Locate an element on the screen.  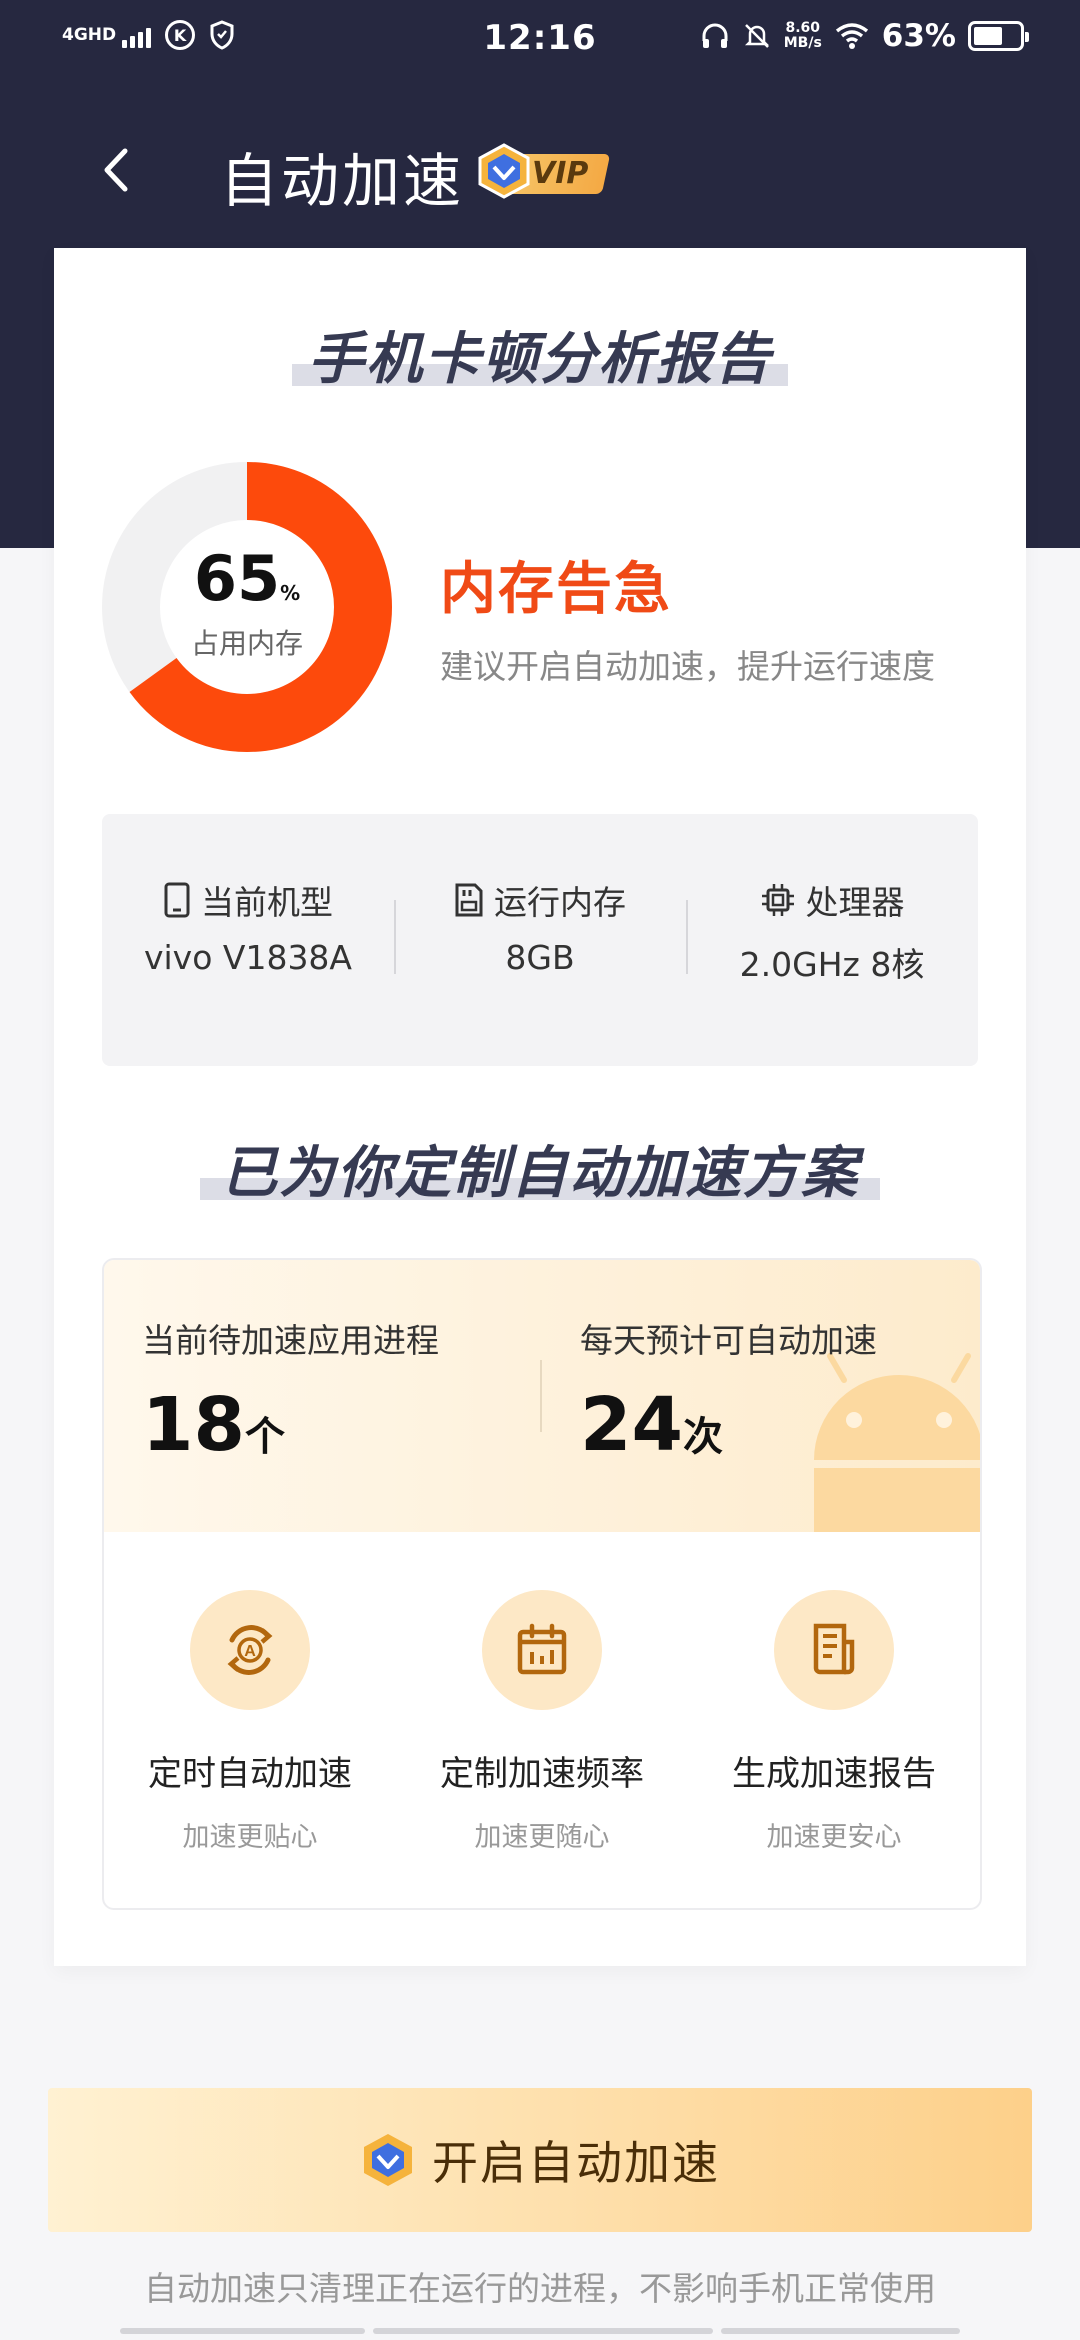
network-speed: 8.60 MB/s is located at coordinates (802, 35).